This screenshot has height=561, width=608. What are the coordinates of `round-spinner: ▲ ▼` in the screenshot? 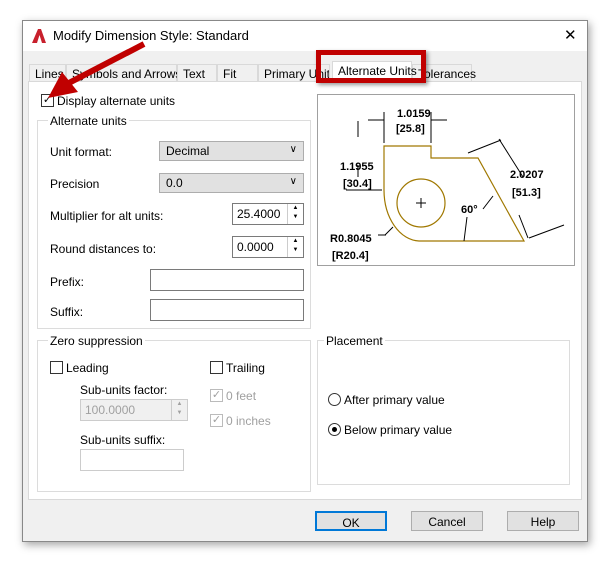 It's located at (295, 247).